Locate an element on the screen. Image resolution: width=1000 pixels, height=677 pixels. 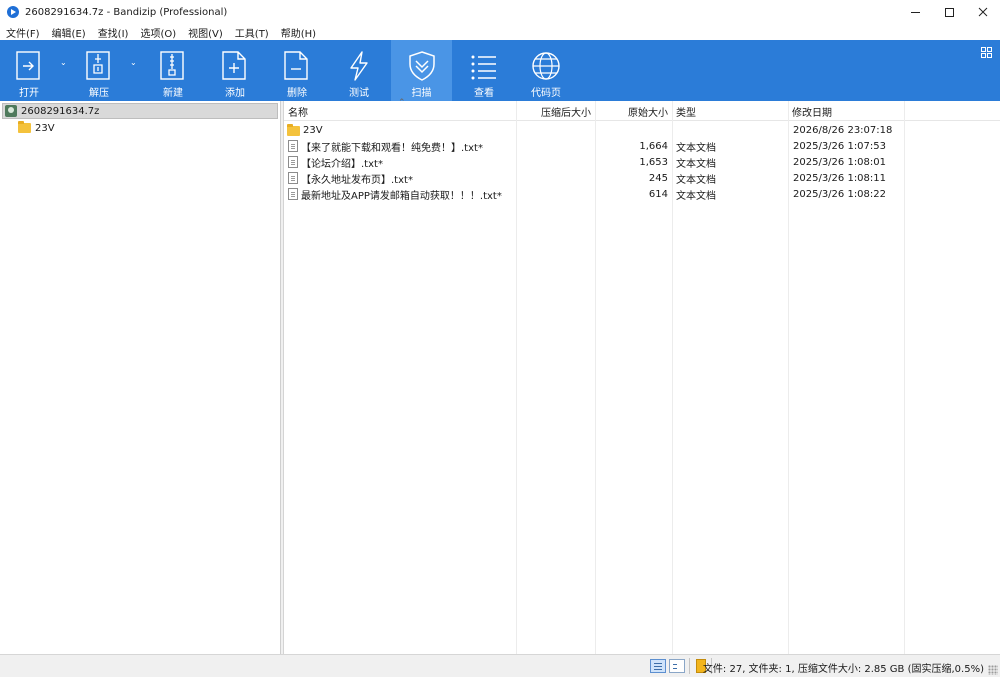
status-separator is located at coordinates (689, 666).